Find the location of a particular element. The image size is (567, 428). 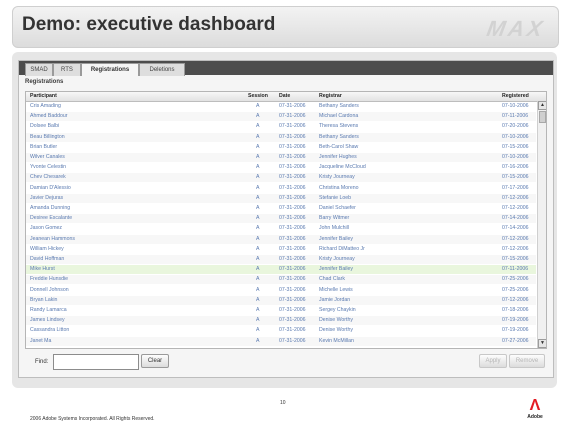

table-cell: Ahmed Baddour is located at coordinates (49, 116).